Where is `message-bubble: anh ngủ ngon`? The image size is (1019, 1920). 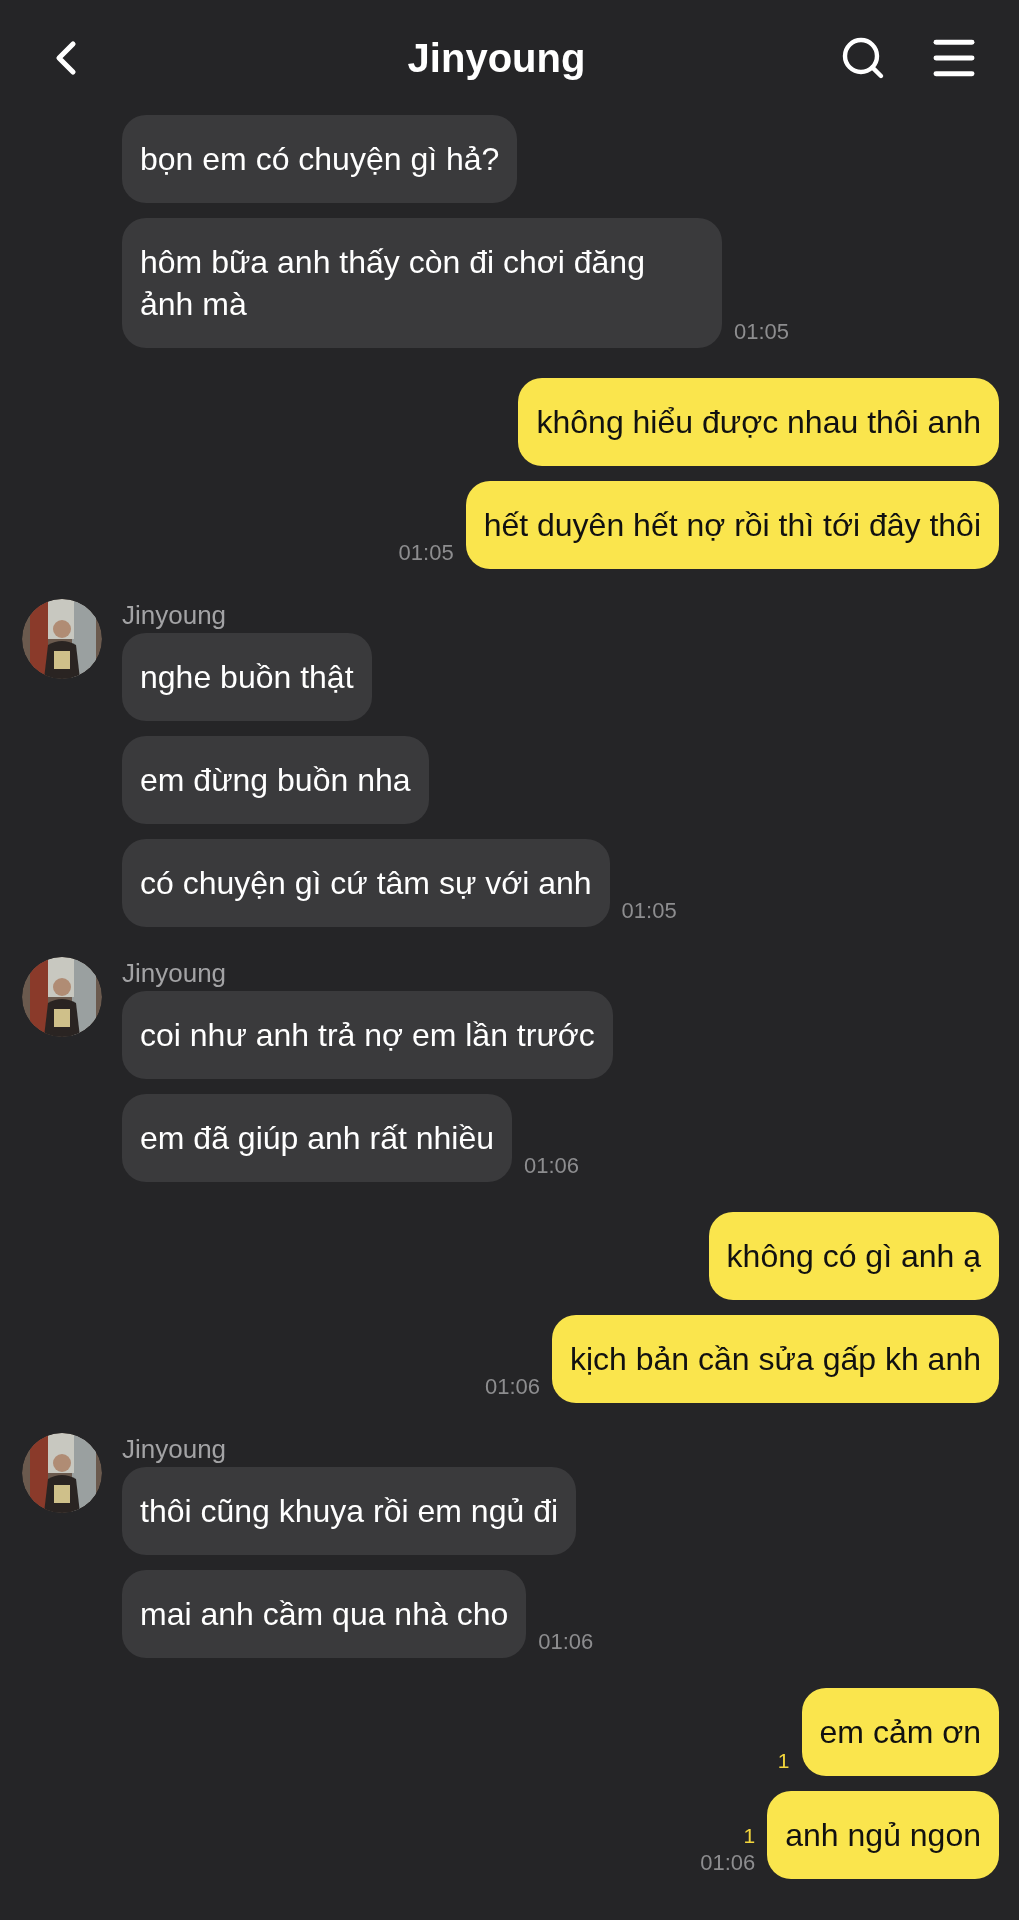
message-bubble: anh ngủ ngon is located at coordinates (883, 1835).